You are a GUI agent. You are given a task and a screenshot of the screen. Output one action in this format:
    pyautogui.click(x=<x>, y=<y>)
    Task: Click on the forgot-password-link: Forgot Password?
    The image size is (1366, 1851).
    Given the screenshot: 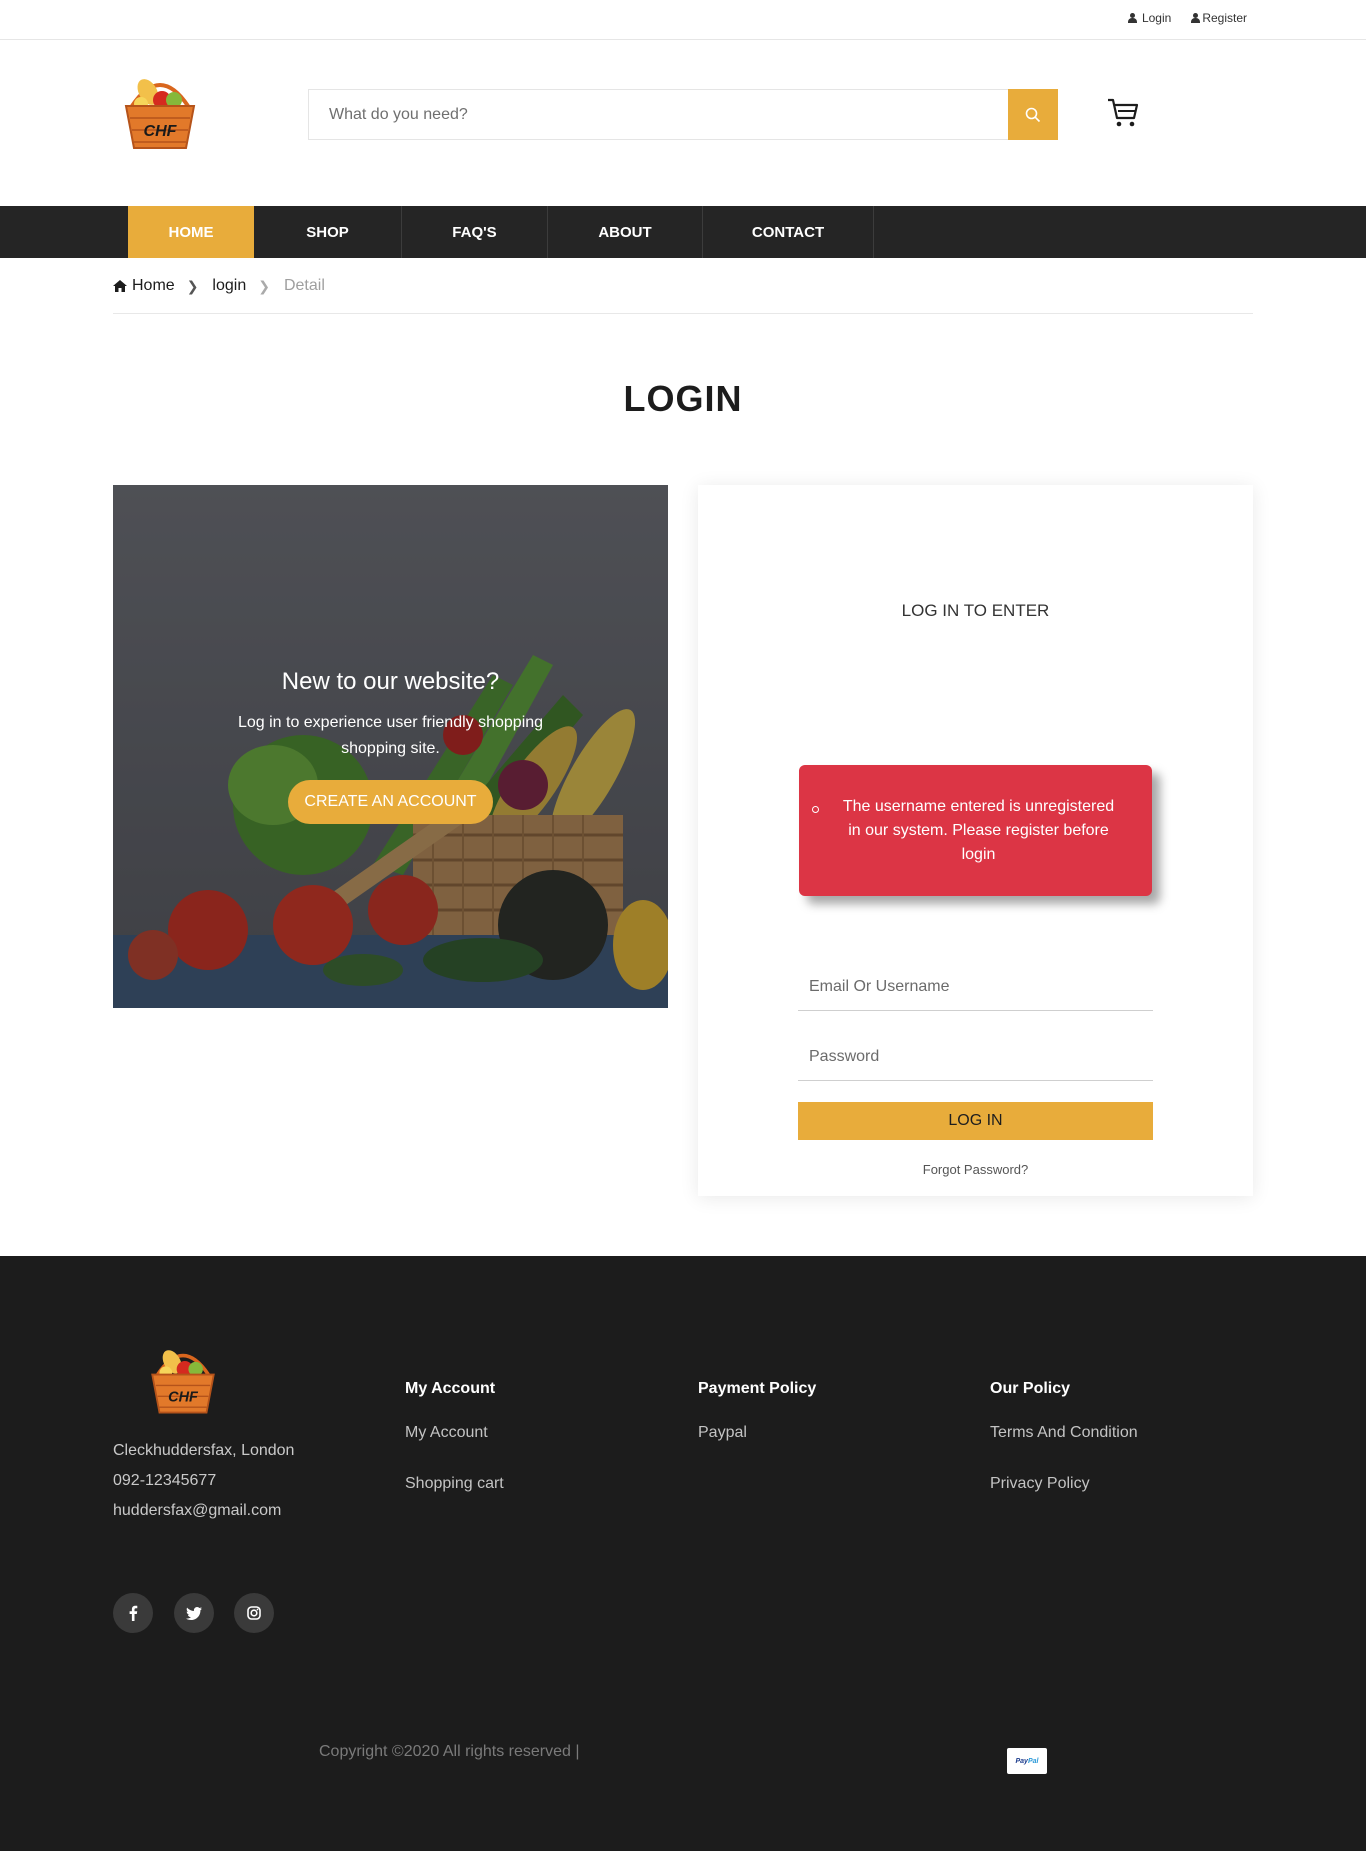 What is the action you would take?
    pyautogui.click(x=975, y=1169)
    